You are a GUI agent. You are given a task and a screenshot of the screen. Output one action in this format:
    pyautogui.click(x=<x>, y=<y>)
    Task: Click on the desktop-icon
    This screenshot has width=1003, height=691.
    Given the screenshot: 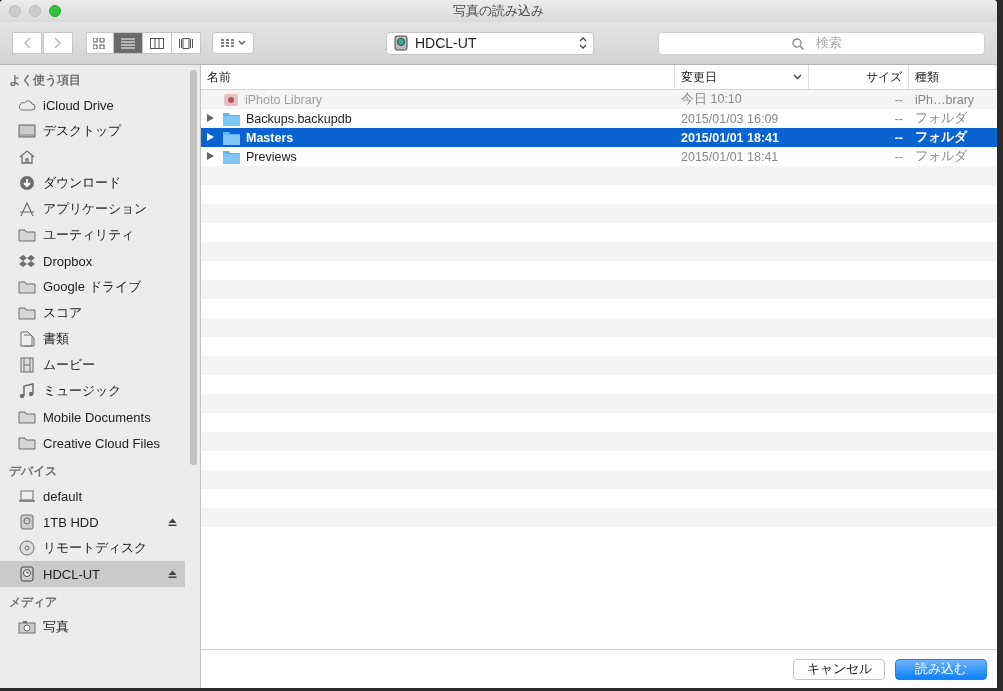 What is the action you would take?
    pyautogui.click(x=27, y=131)
    